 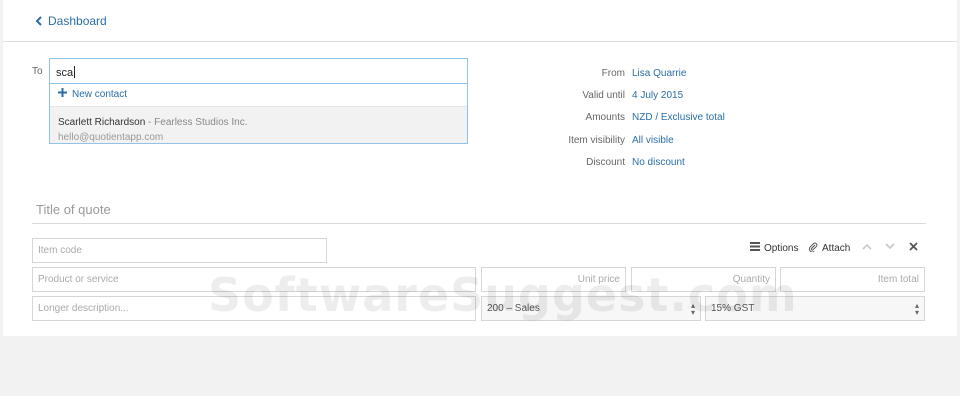 I want to click on item-total-input: Item total, so click(x=852, y=279).